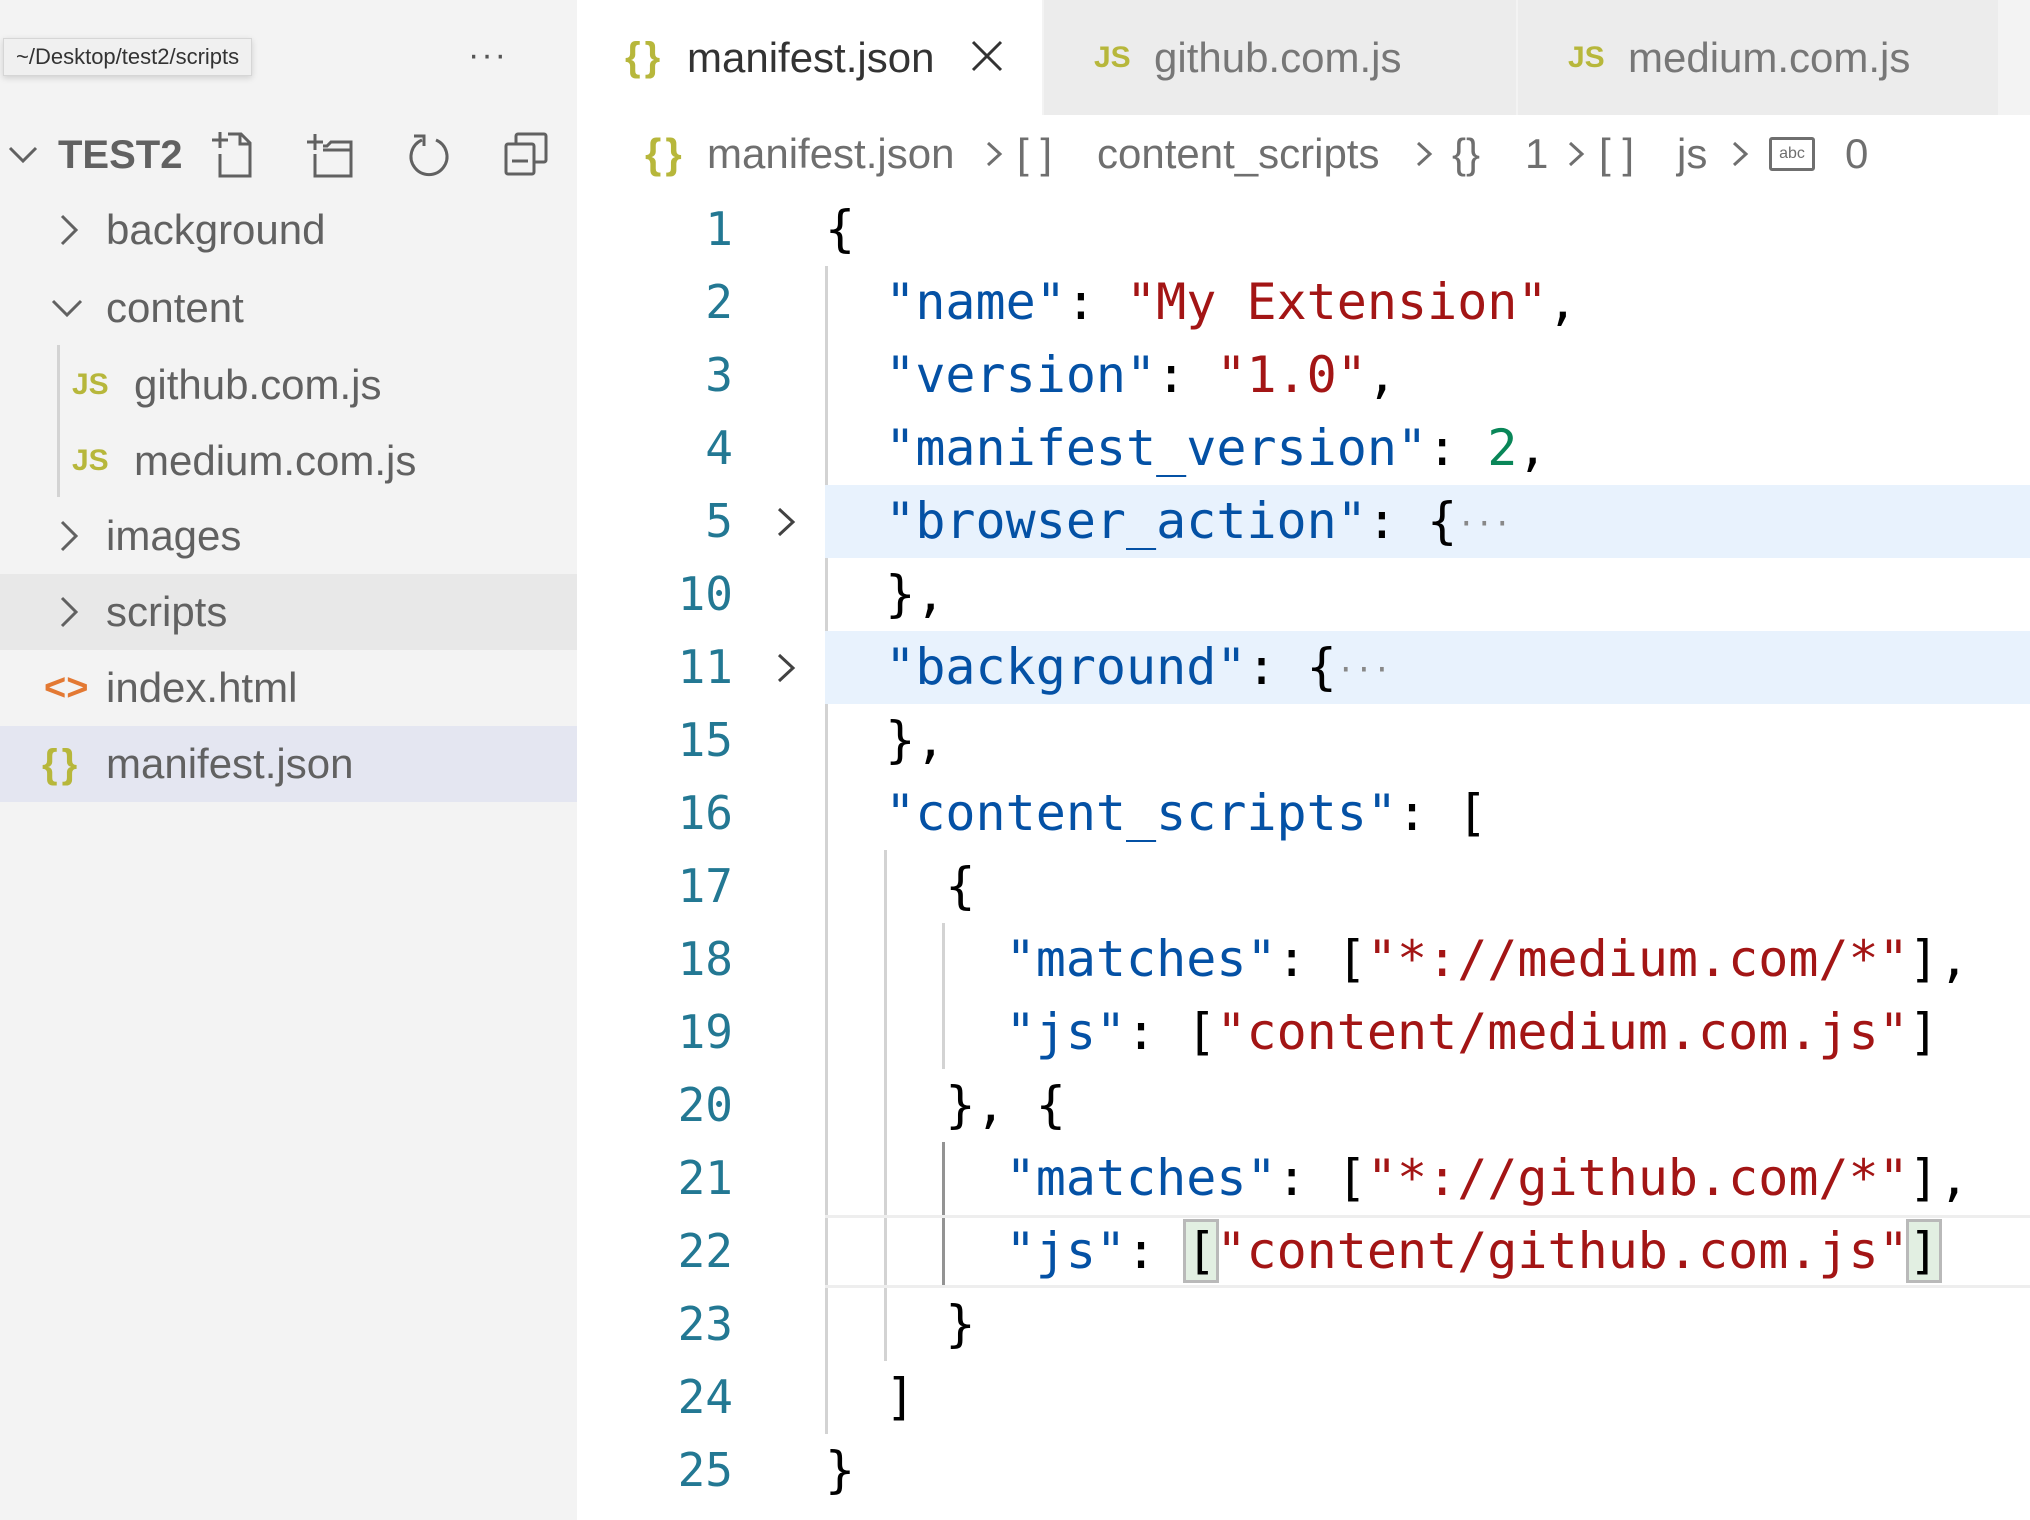 This screenshot has height=1520, width=2030. Describe the element at coordinates (233, 155) in the screenshot. I see `new-file-icon` at that location.